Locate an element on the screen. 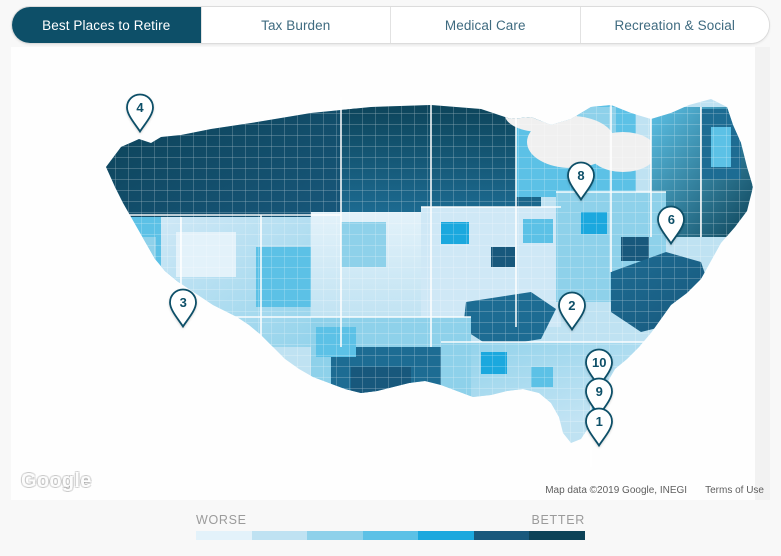  tab-label: Recreation & Social is located at coordinates (674, 25).